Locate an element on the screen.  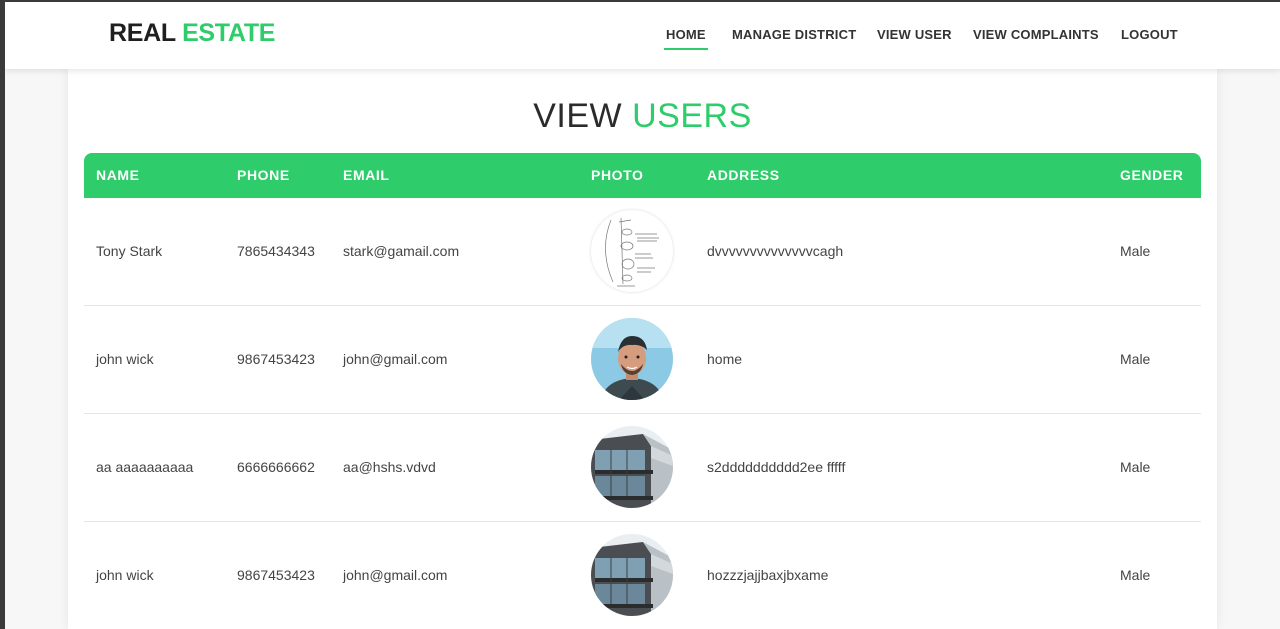
header-gender: GENDER is located at coordinates (1152, 175).